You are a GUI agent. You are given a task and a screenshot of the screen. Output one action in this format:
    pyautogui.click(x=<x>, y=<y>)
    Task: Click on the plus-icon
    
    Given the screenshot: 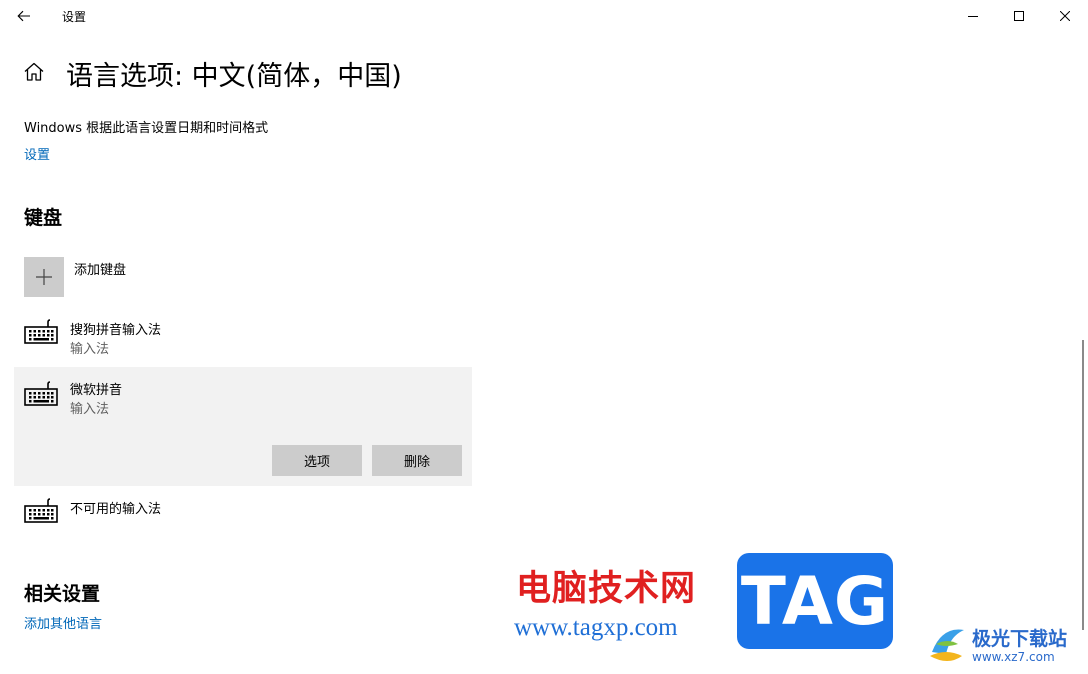 What is the action you would take?
    pyautogui.click(x=44, y=277)
    